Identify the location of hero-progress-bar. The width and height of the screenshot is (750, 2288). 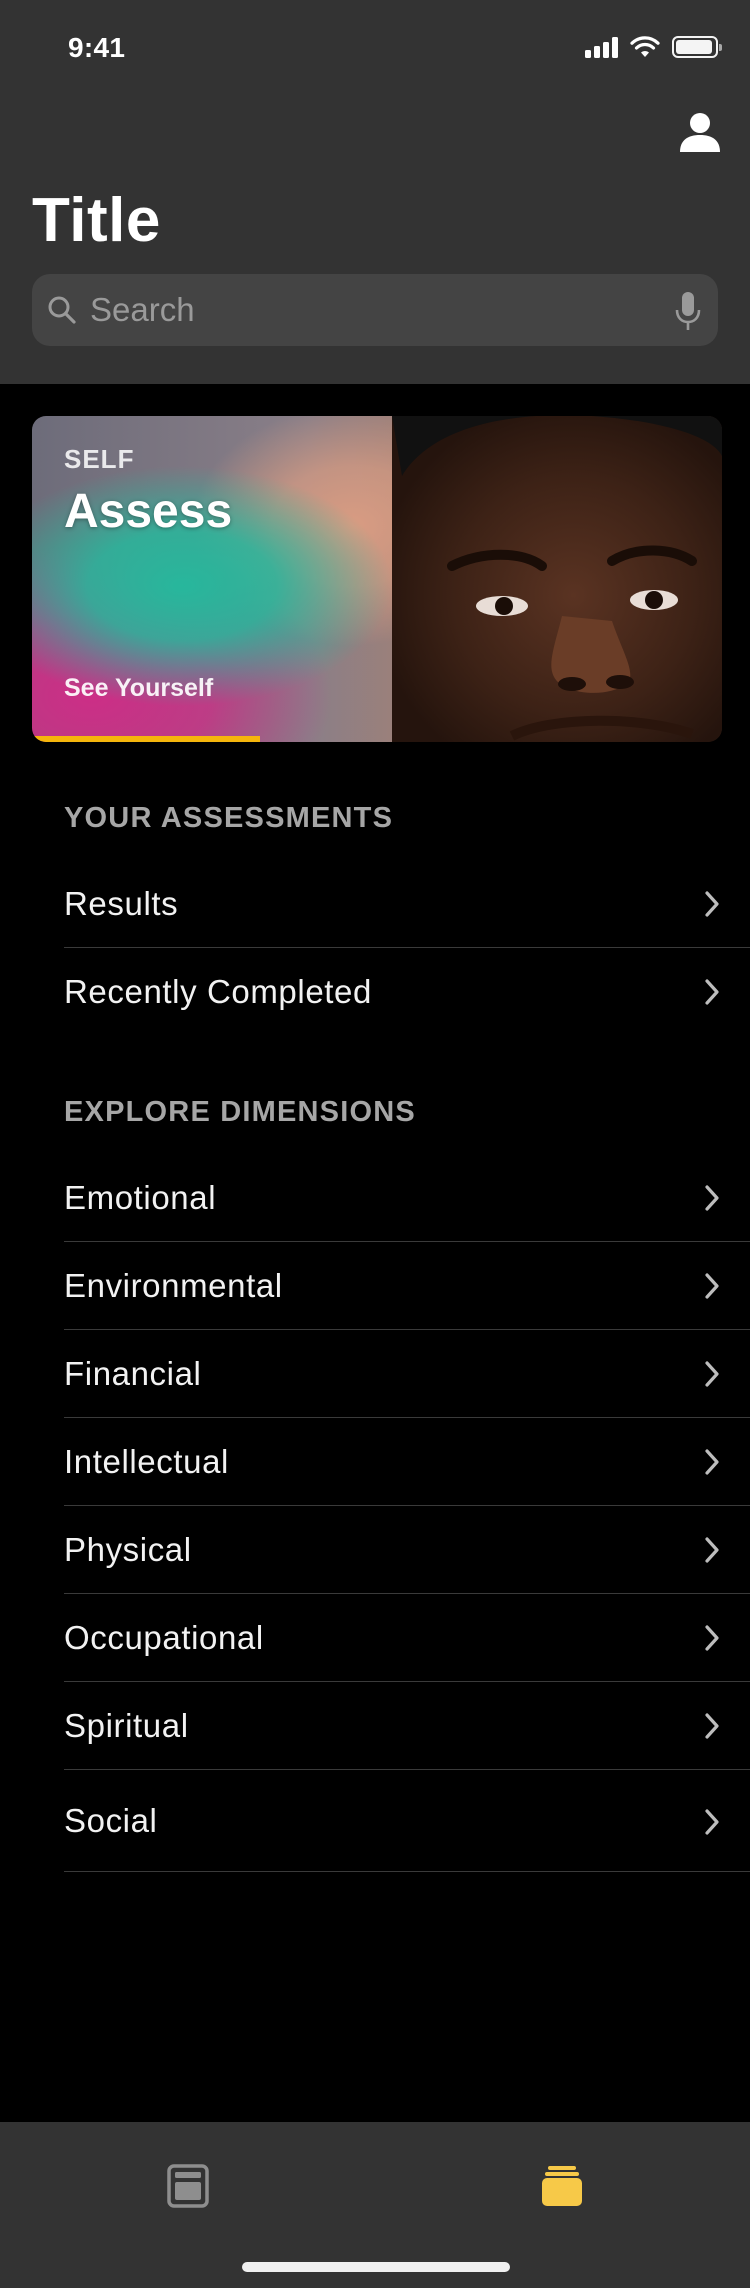
(377, 739).